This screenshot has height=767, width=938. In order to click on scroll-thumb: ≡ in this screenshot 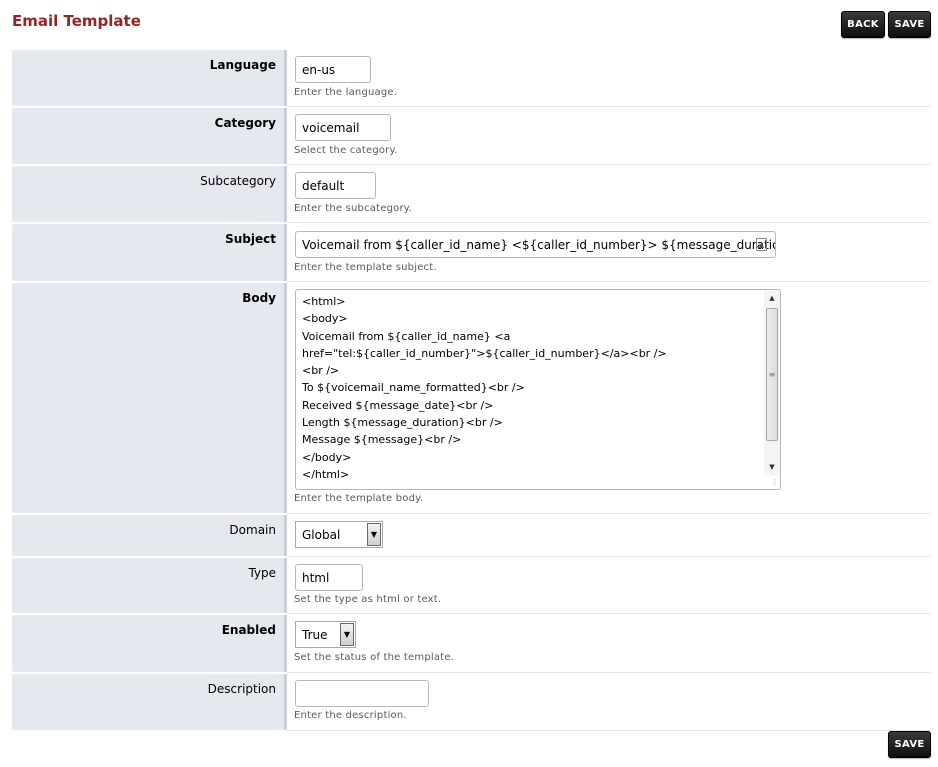, I will do `click(772, 374)`.